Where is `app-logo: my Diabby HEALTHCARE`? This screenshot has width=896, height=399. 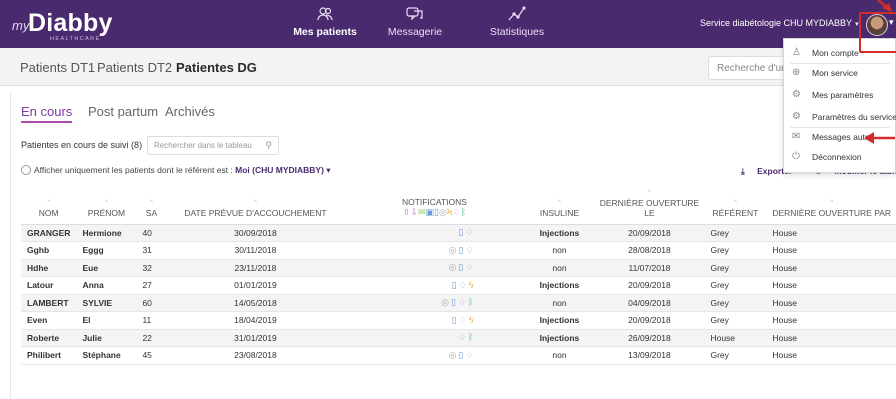
app-logo: my Diabby HEALTHCARE is located at coordinates (67, 25).